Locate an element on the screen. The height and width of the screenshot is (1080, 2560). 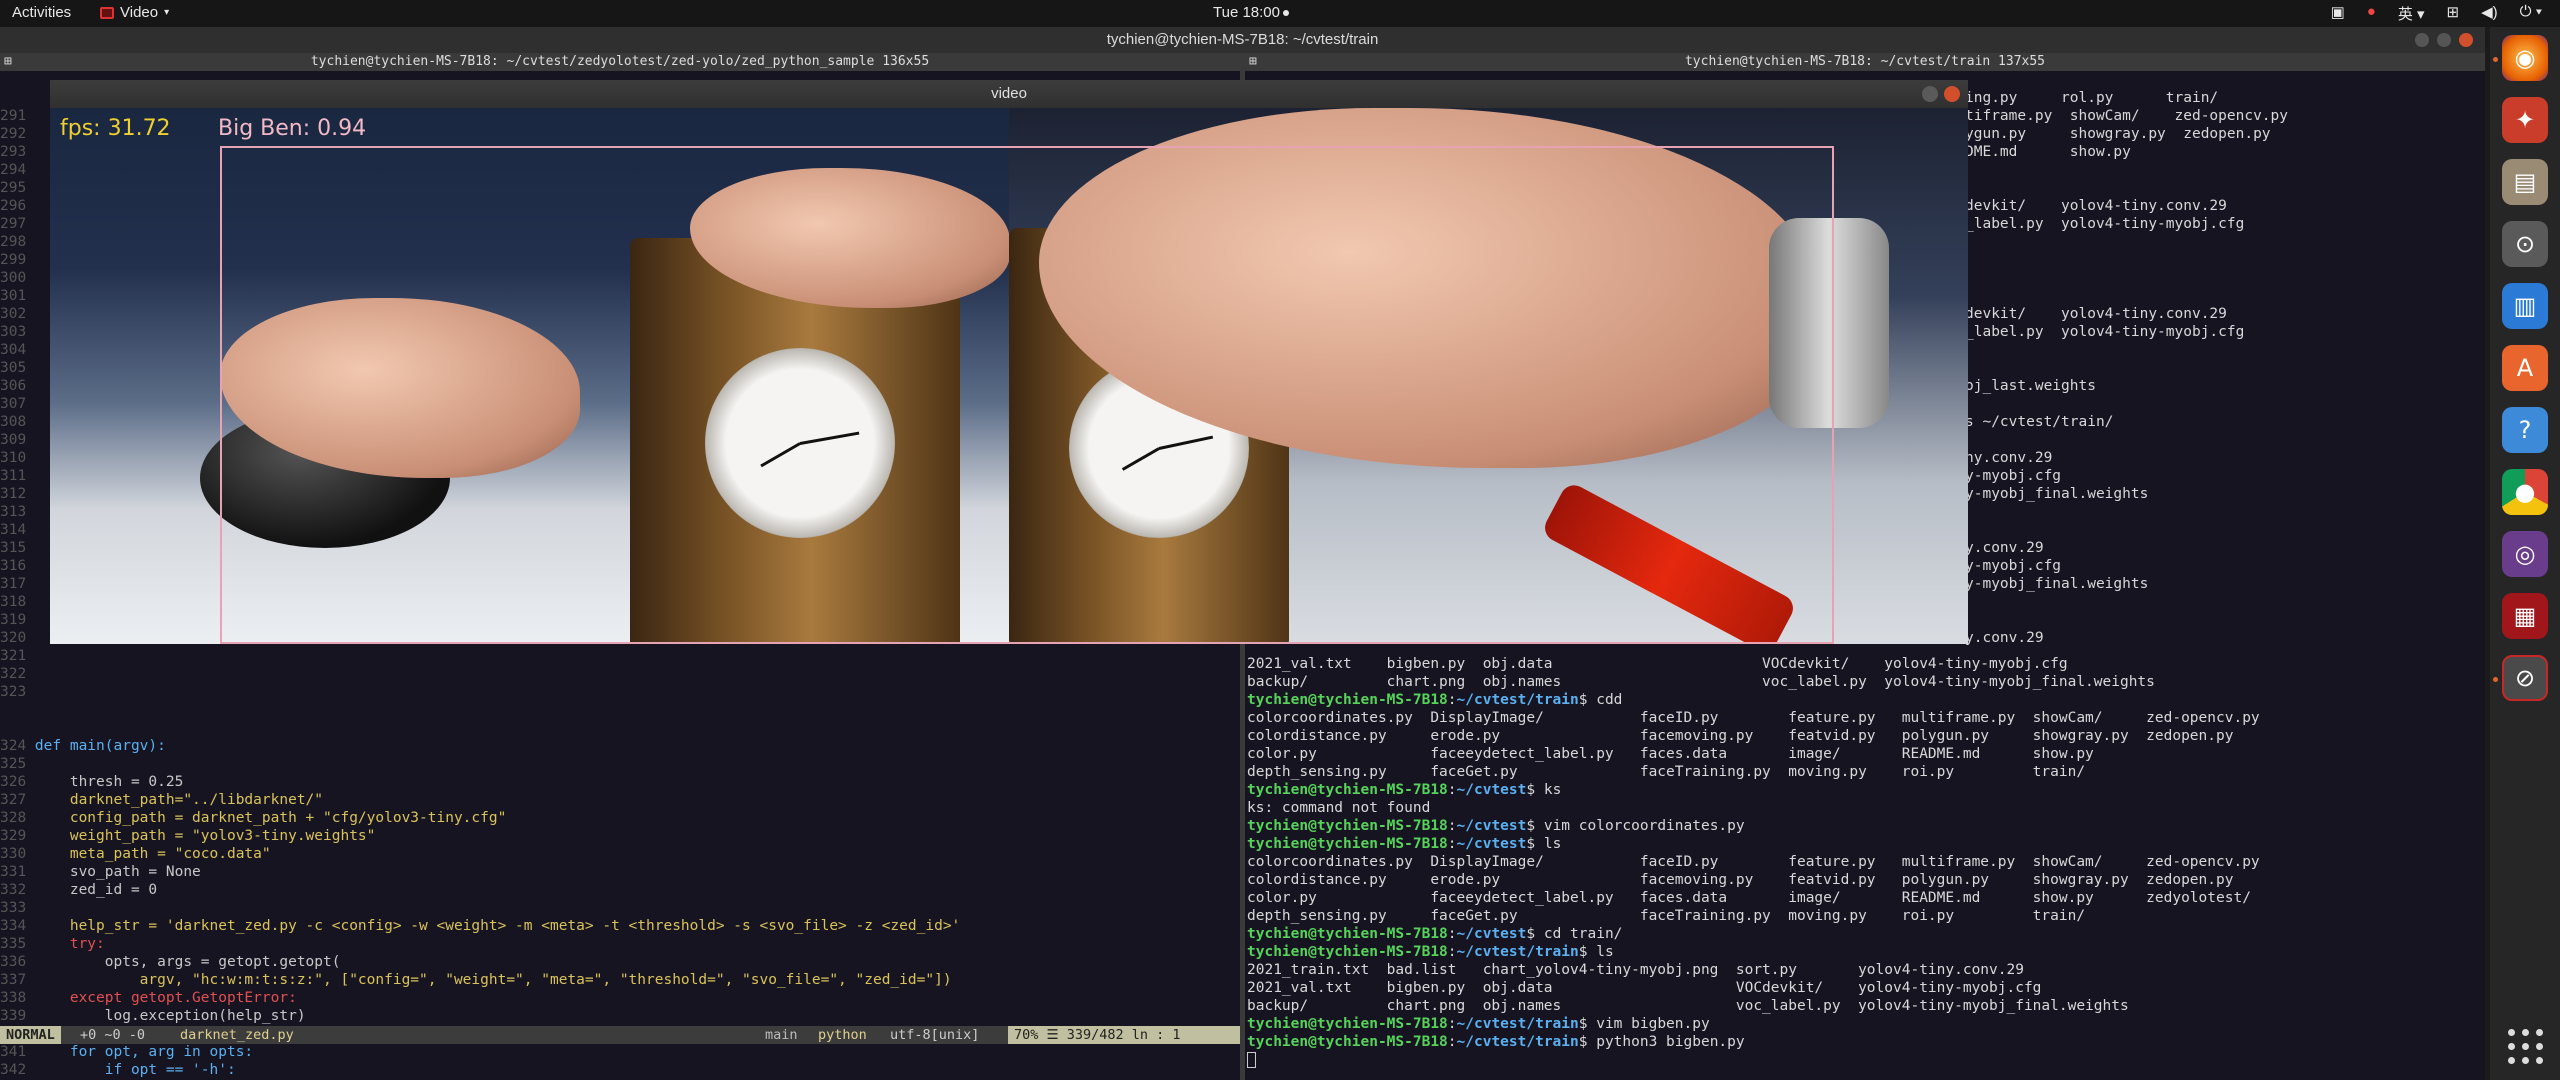
code-text: zed_id = 0 is located at coordinates (96, 890).